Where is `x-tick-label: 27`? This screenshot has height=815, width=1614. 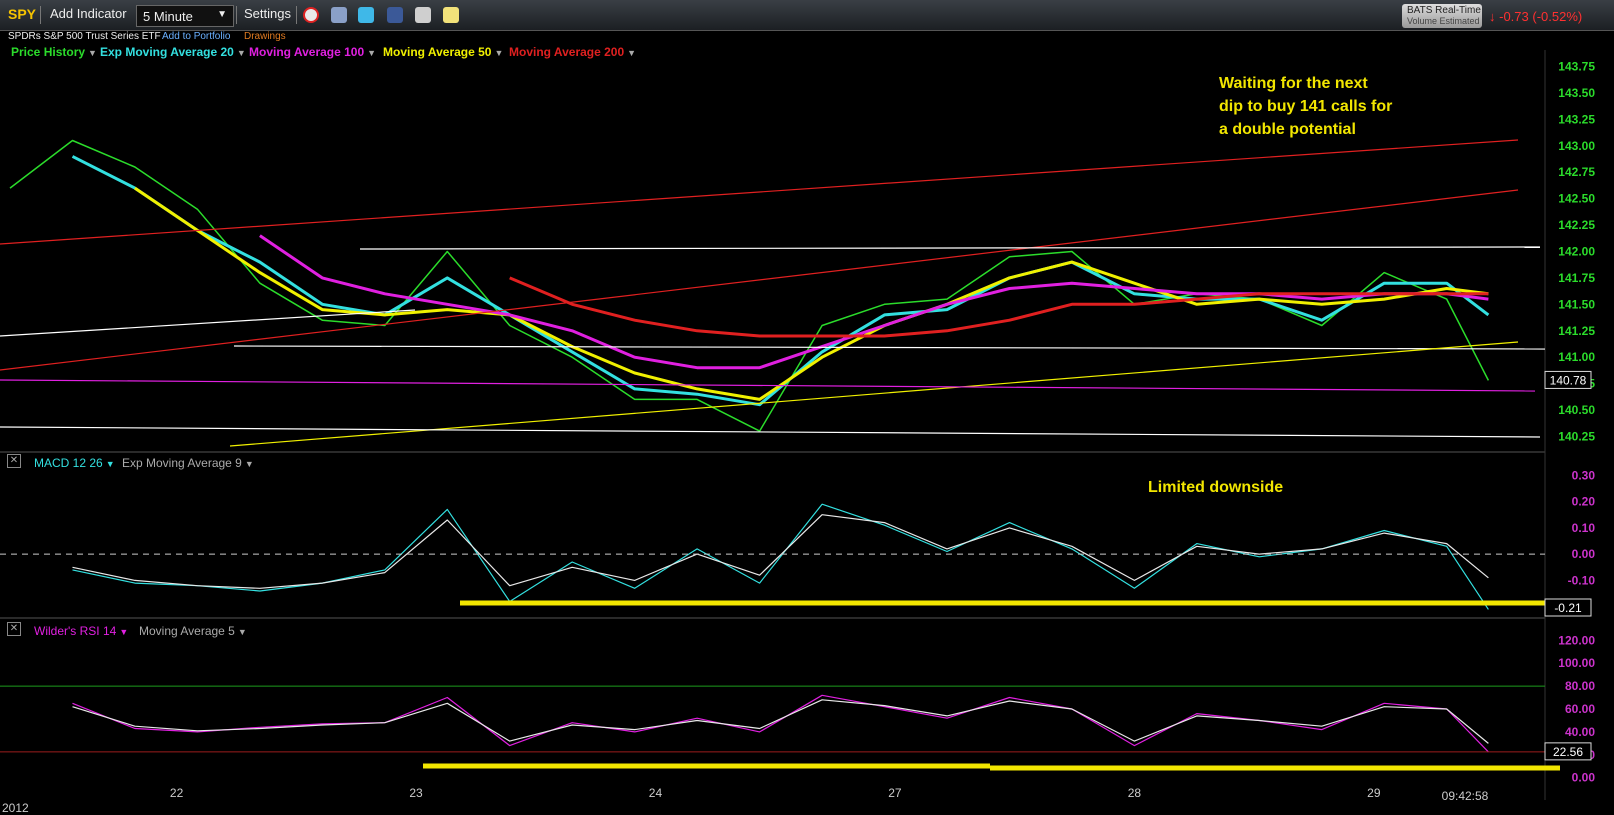
x-tick-label: 27 is located at coordinates (895, 793).